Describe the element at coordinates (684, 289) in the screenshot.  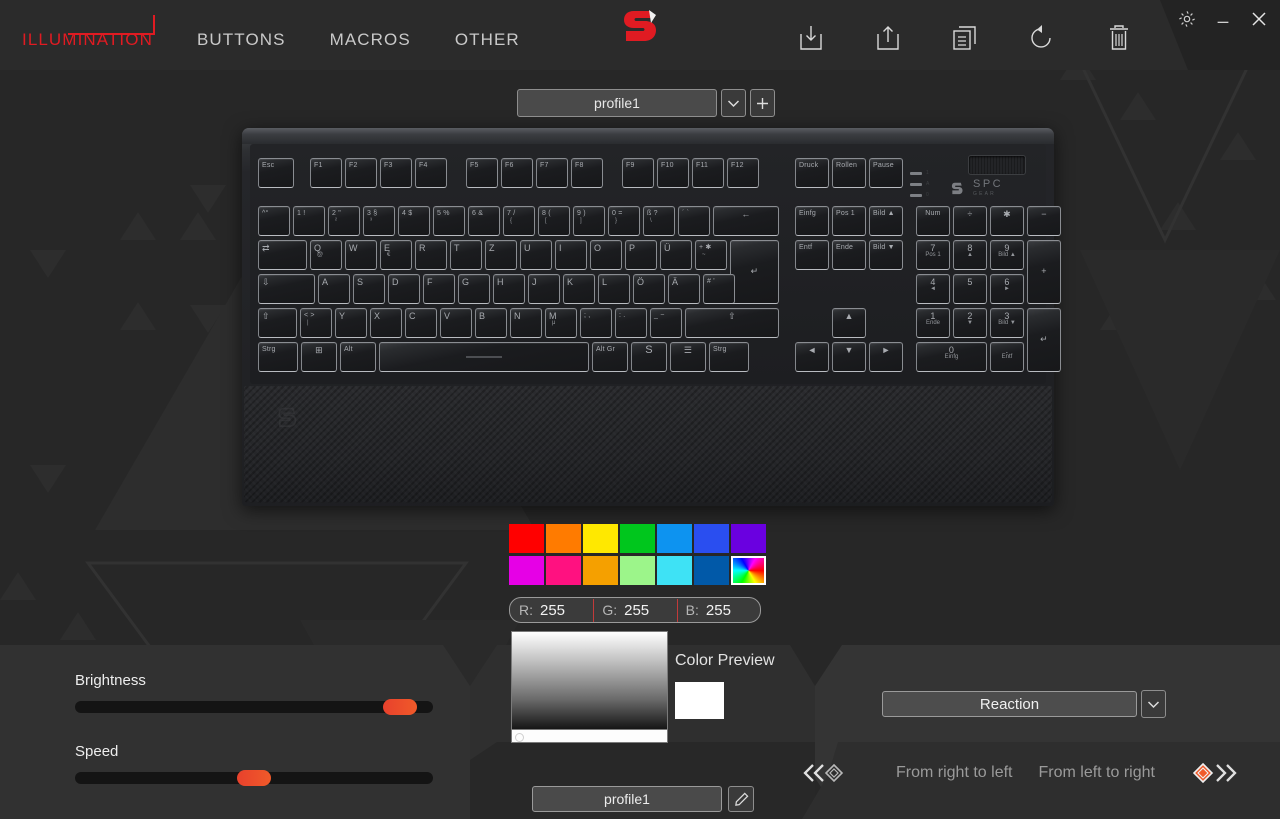
I see `keycap: Ä` at that location.